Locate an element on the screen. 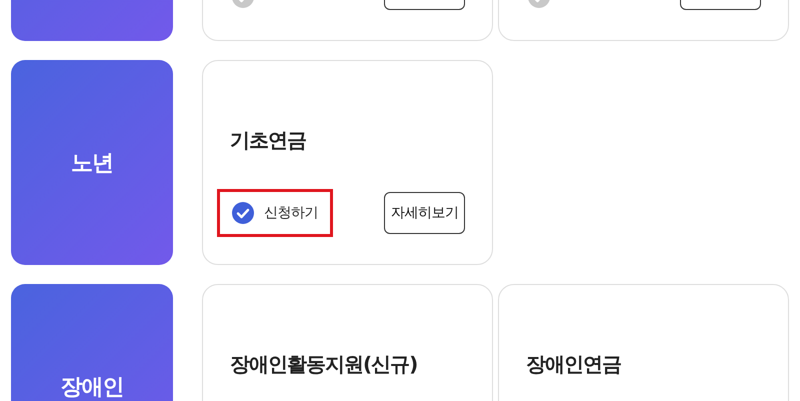 Image resolution: width=800 pixels, height=401 pixels. card-title: 장애인연금 is located at coordinates (573, 364).